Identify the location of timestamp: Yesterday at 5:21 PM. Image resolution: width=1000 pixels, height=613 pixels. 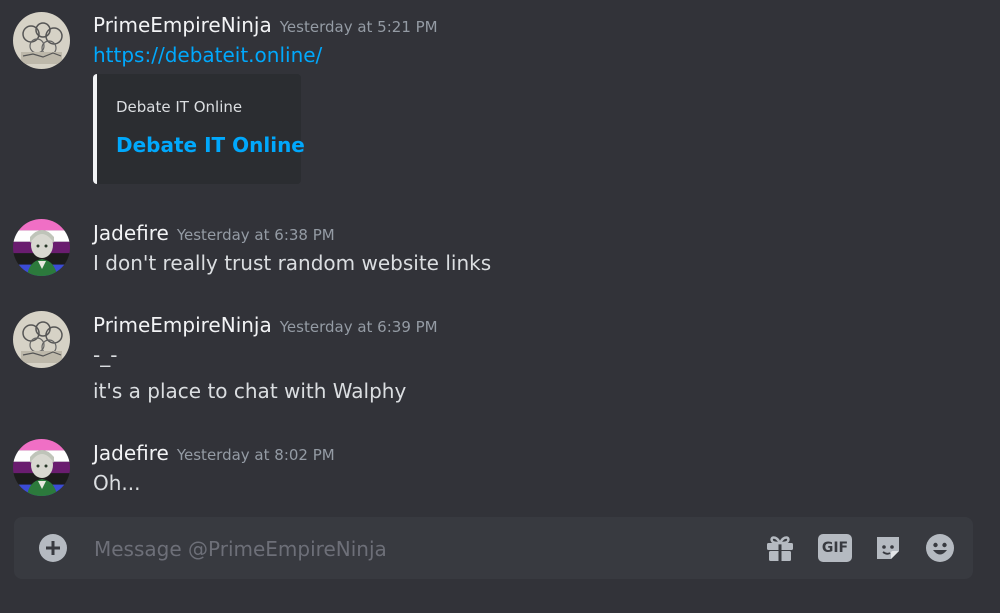
(358, 27).